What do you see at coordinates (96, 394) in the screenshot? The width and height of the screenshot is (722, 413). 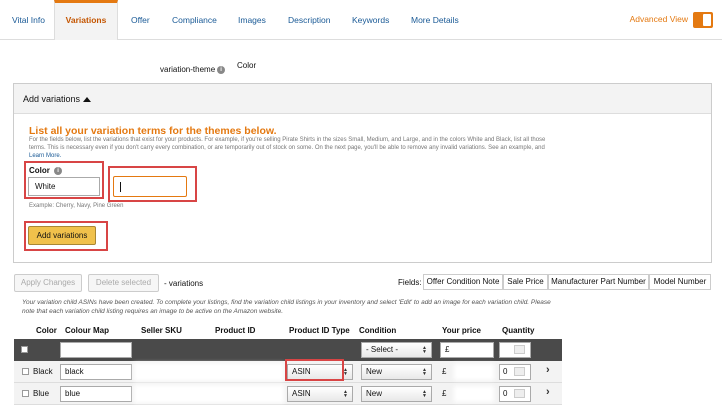 I see `colour-map-input: blue` at bounding box center [96, 394].